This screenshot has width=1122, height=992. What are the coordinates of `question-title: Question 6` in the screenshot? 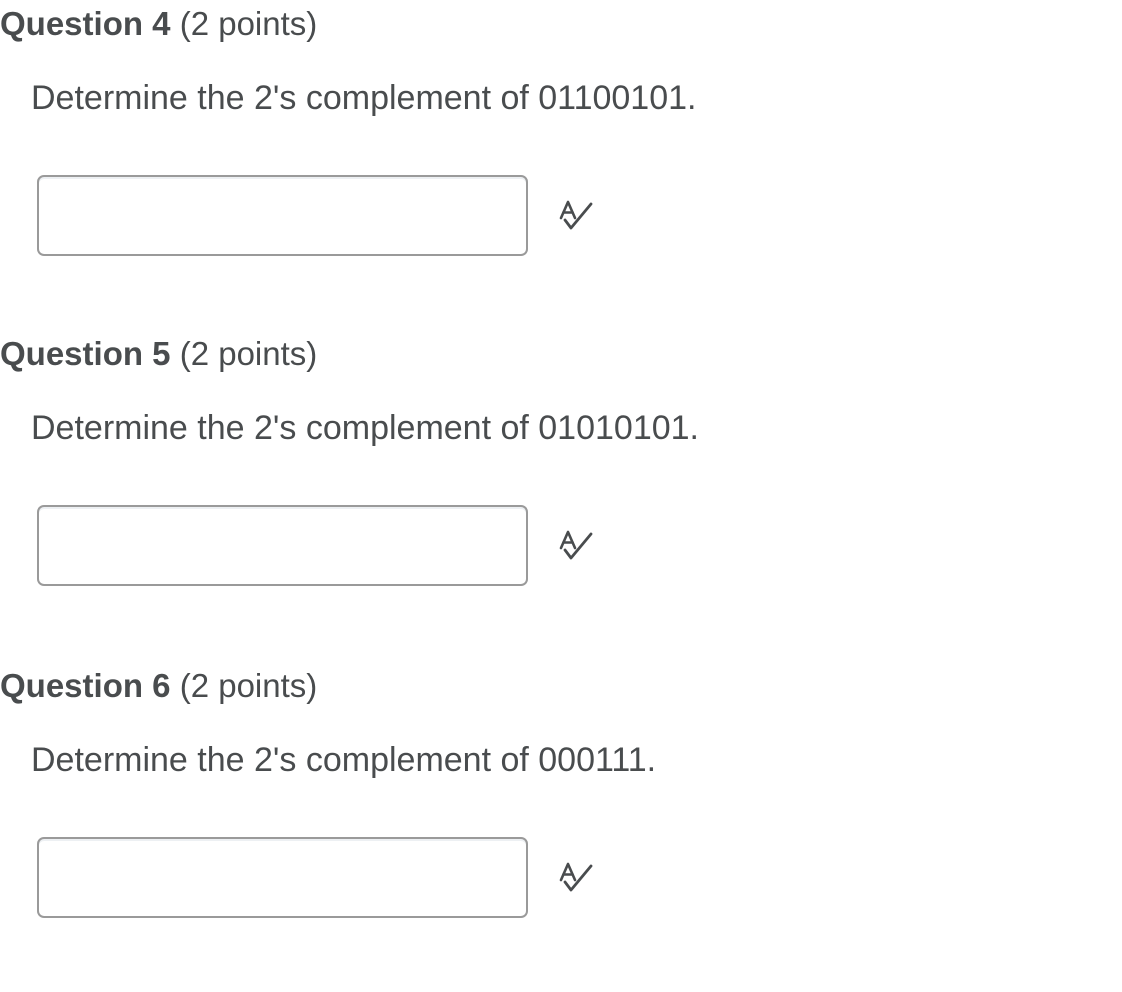 It's located at (85, 685).